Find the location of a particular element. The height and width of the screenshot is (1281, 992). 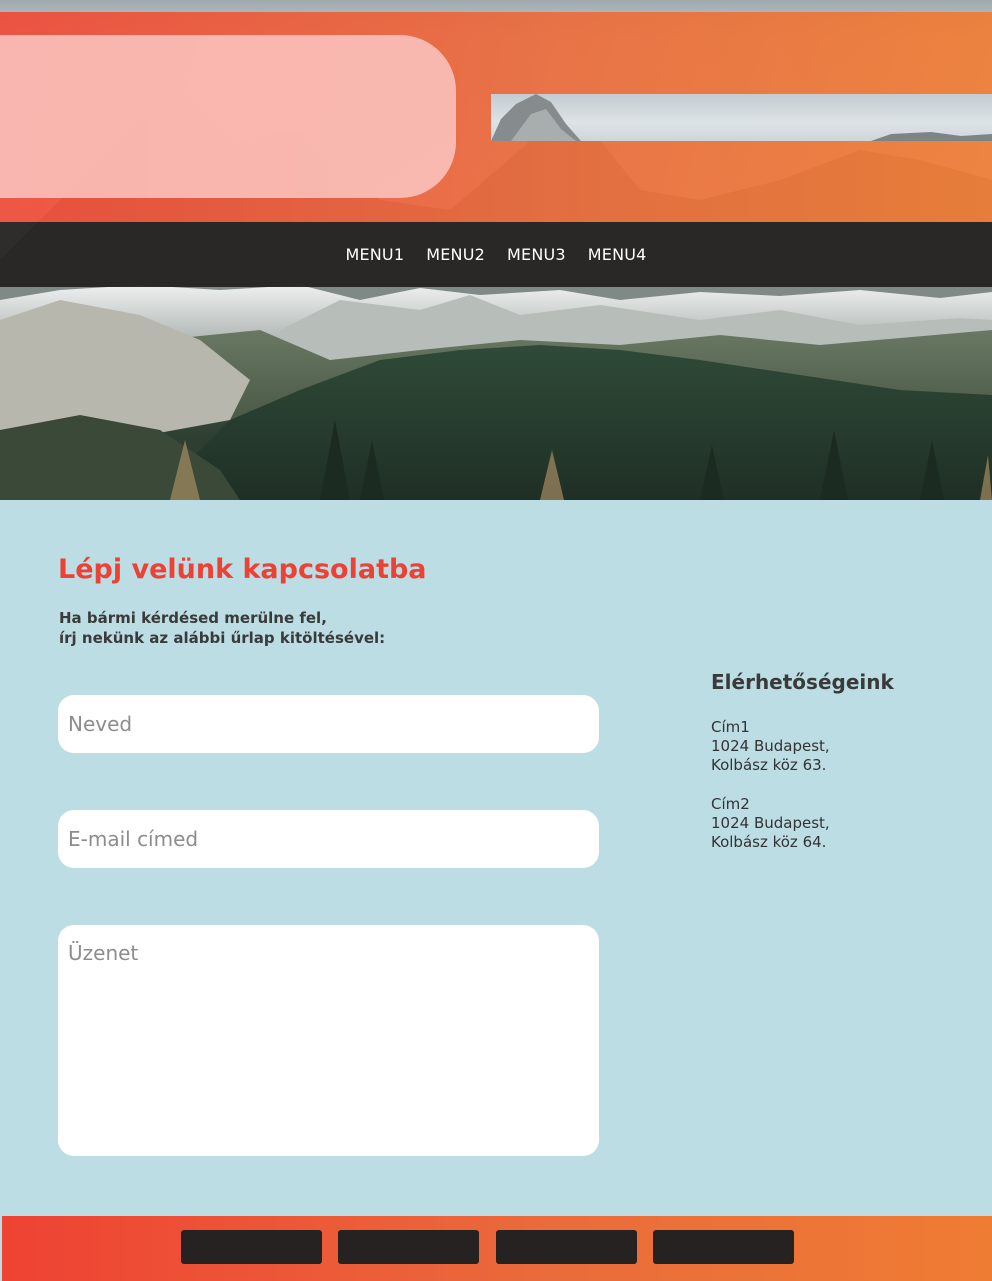

address-block-2: Cím2 1024 Budapest, Kolbász köz 64. is located at coordinates (770, 823).